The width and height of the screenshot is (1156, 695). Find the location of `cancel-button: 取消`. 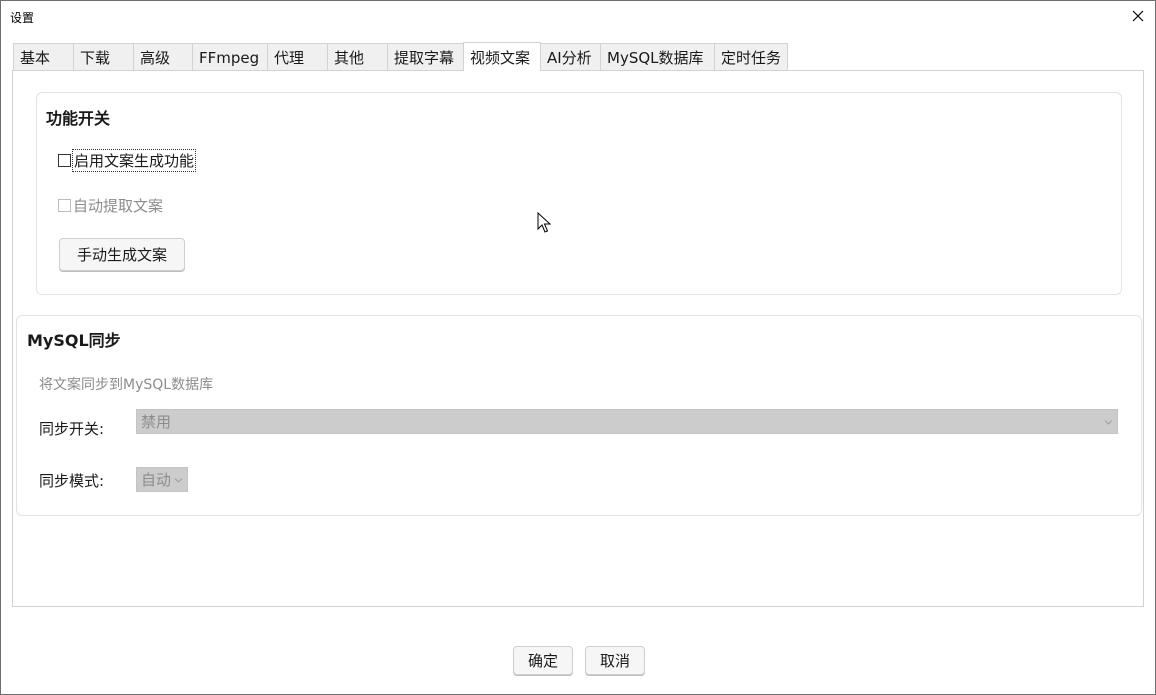

cancel-button: 取消 is located at coordinates (615, 660).